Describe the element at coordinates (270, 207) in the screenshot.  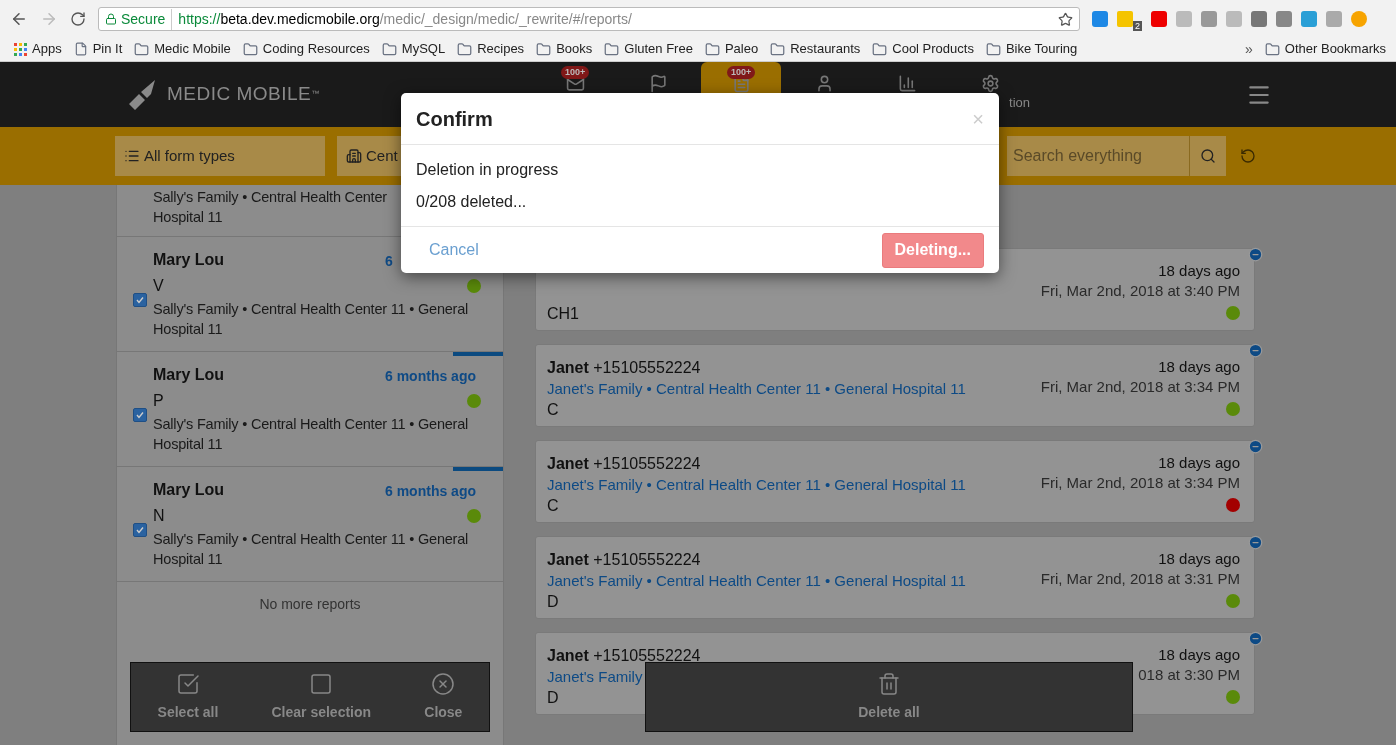
I see `place-text: Sally's Family • Central Health Center Hospital 11` at that location.